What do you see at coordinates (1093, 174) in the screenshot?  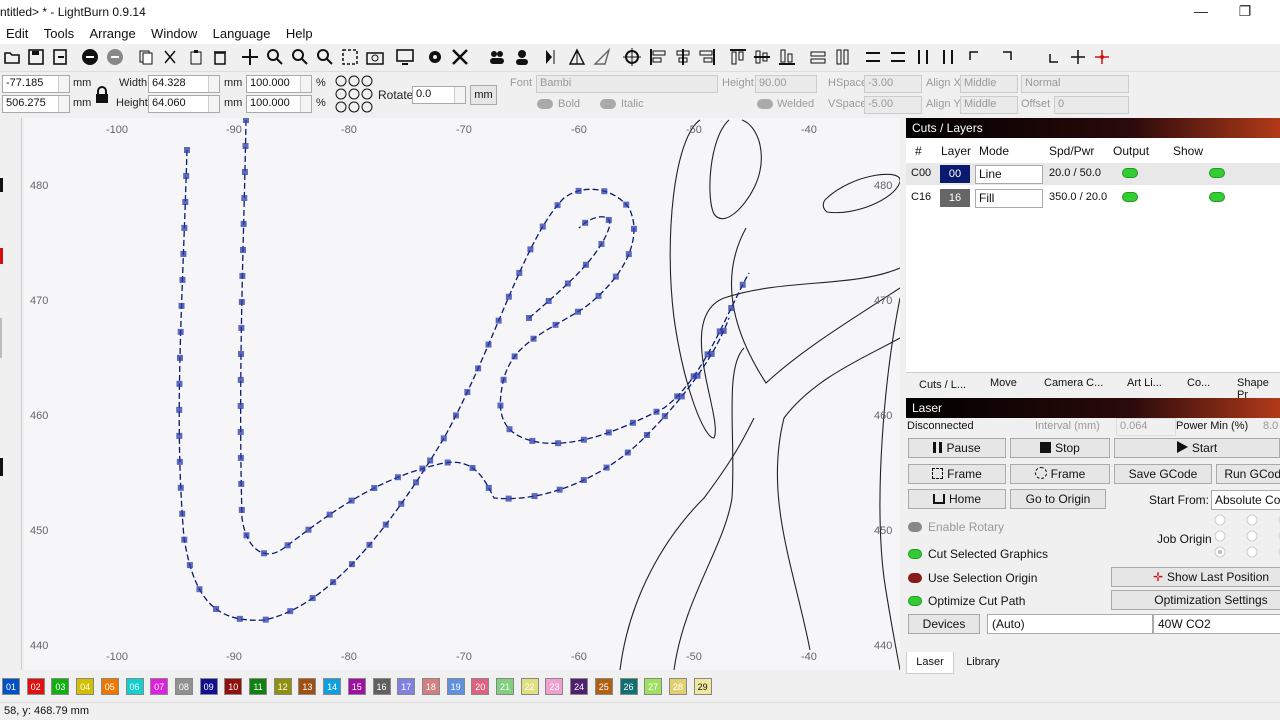 I see `layer-row: C00 00 Line 20.0 / 50.0` at bounding box center [1093, 174].